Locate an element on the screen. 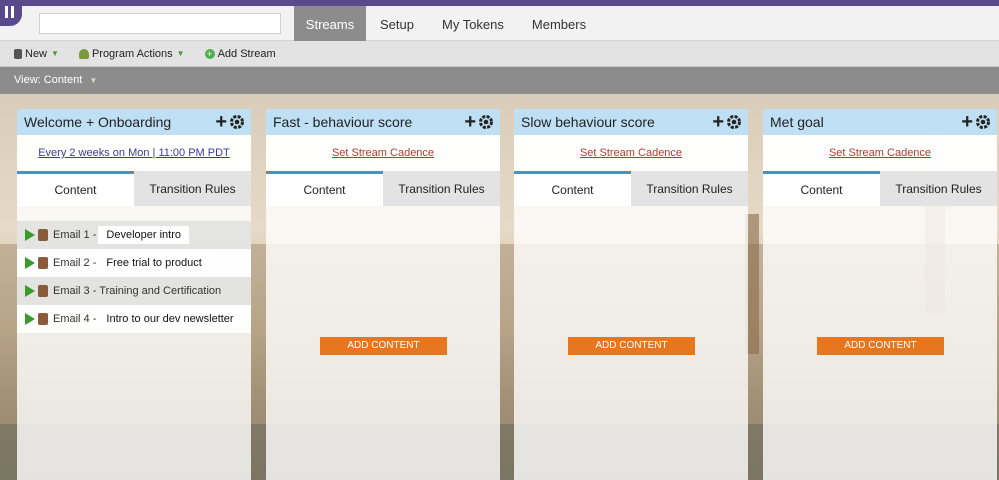 Image resolution: width=999 pixels, height=480 pixels. email-name: Email 4 - is located at coordinates (75, 319).